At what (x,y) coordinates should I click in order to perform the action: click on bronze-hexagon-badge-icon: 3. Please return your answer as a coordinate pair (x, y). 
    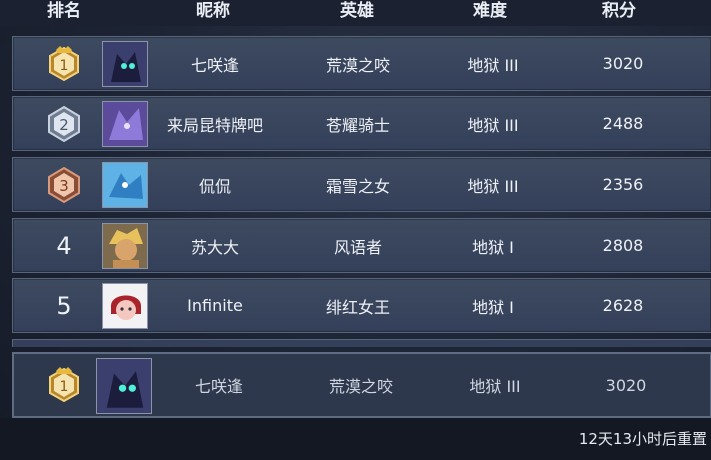
    Looking at the image, I should click on (64, 184).